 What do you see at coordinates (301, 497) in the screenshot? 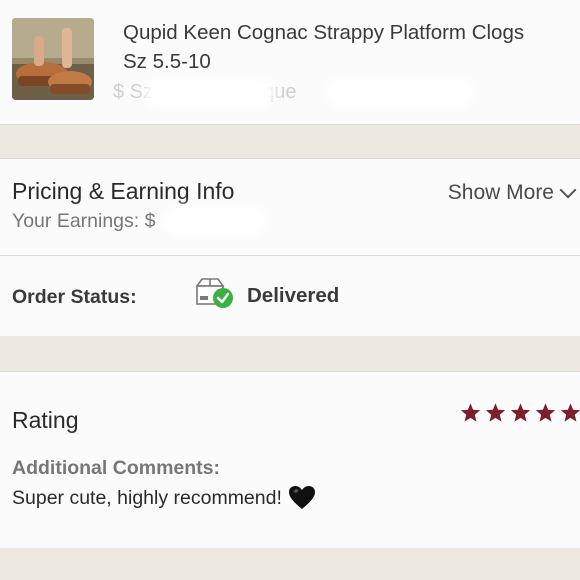
I see `black-heart-icon` at bounding box center [301, 497].